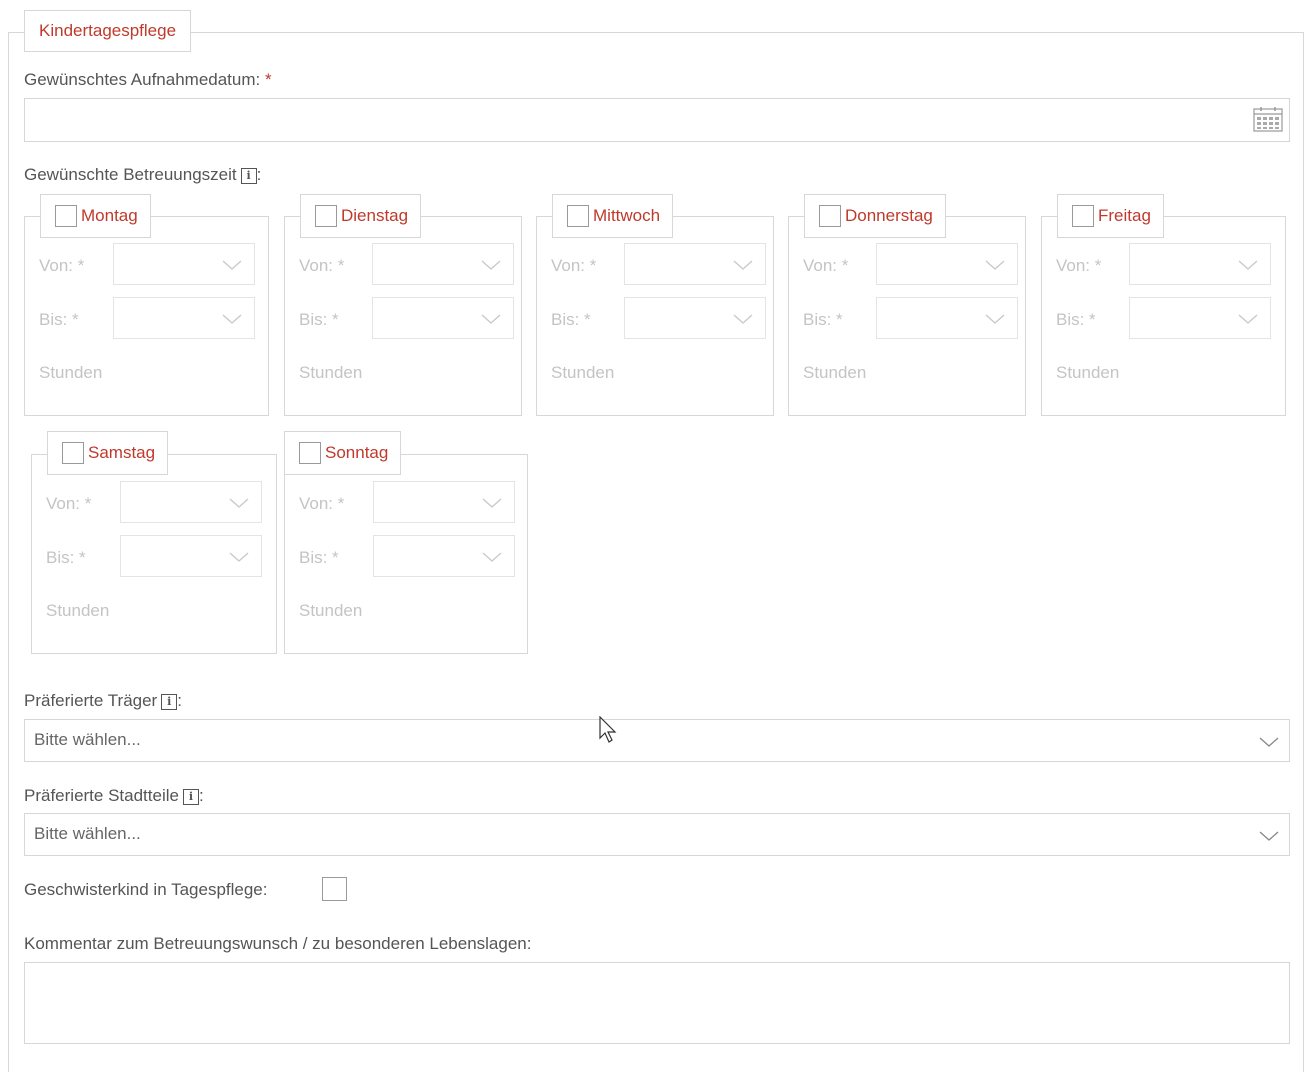 The width and height of the screenshot is (1309, 1072). What do you see at coordinates (66, 216) in the screenshot?
I see `day-0-checkbox` at bounding box center [66, 216].